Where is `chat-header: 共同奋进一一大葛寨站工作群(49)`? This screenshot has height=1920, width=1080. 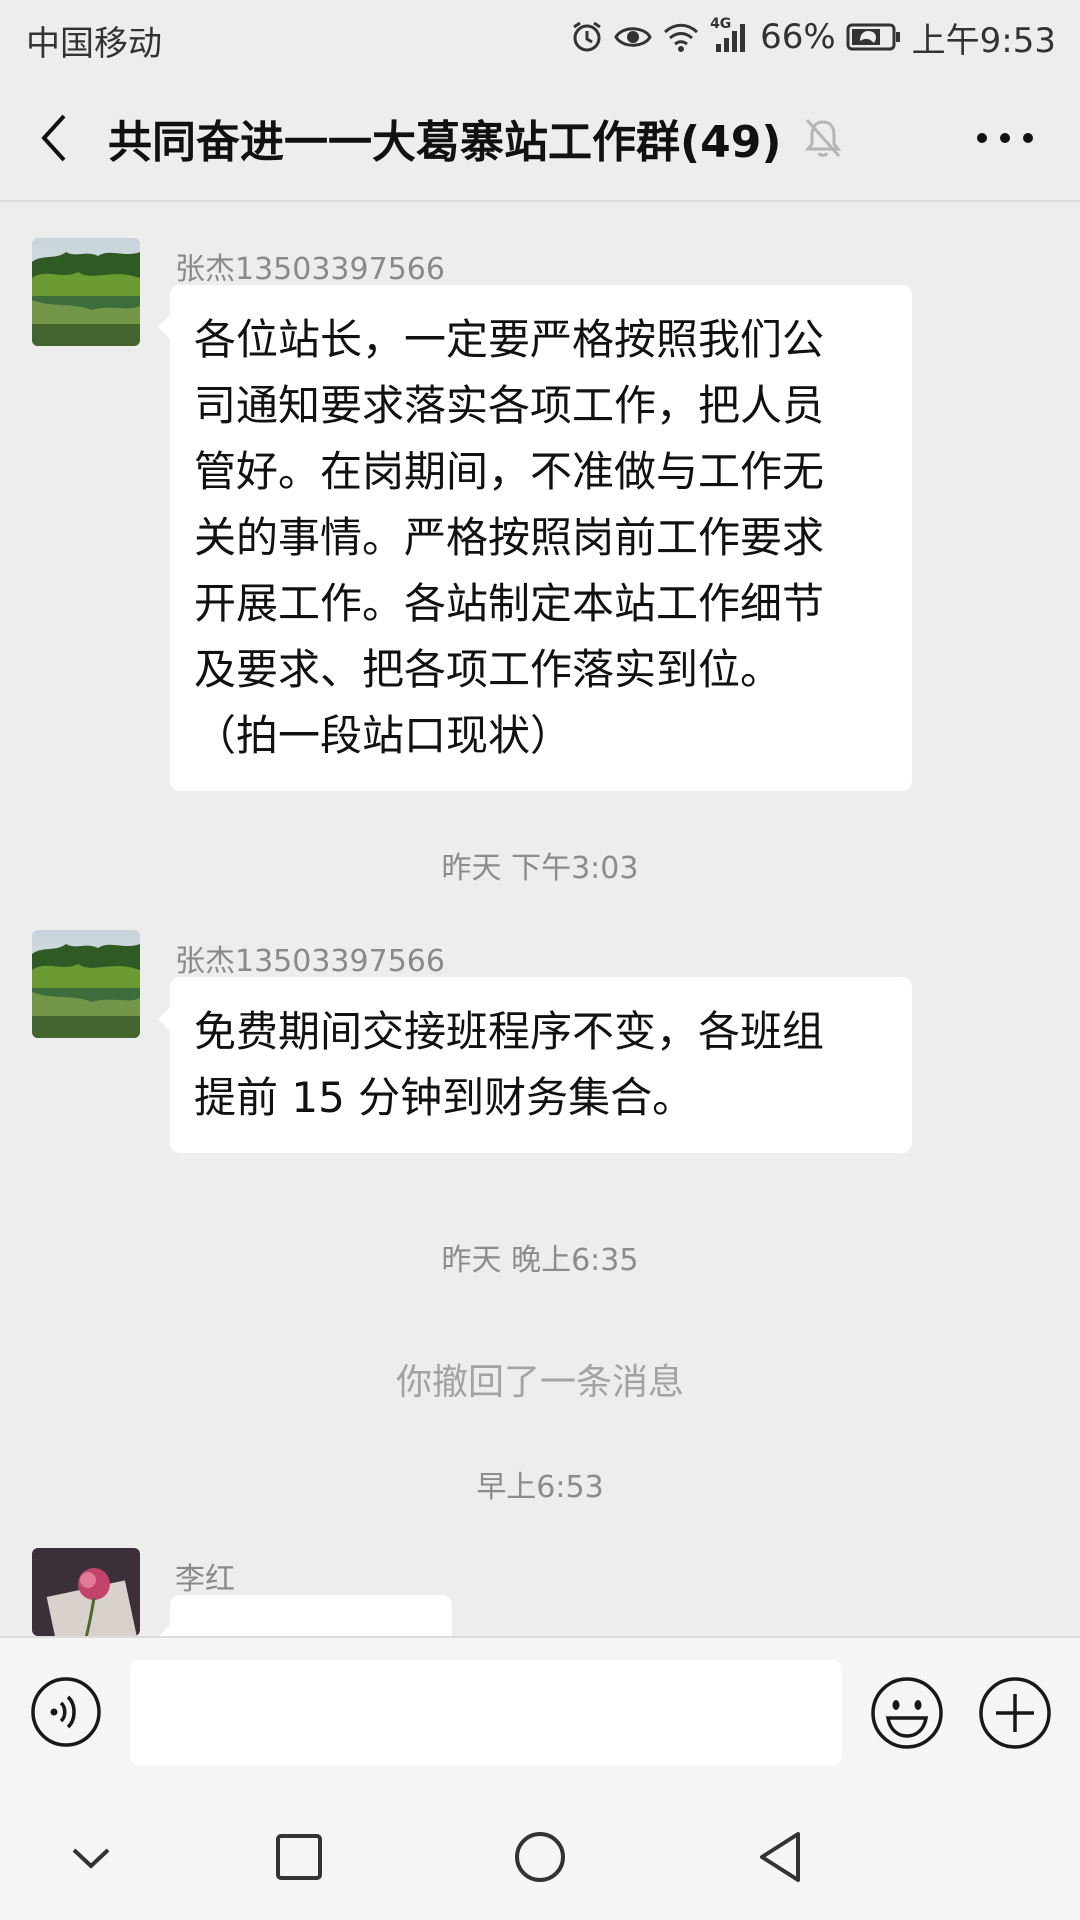
chat-header: 共同奋进一一大葛寨站工作群(49) is located at coordinates (540, 139).